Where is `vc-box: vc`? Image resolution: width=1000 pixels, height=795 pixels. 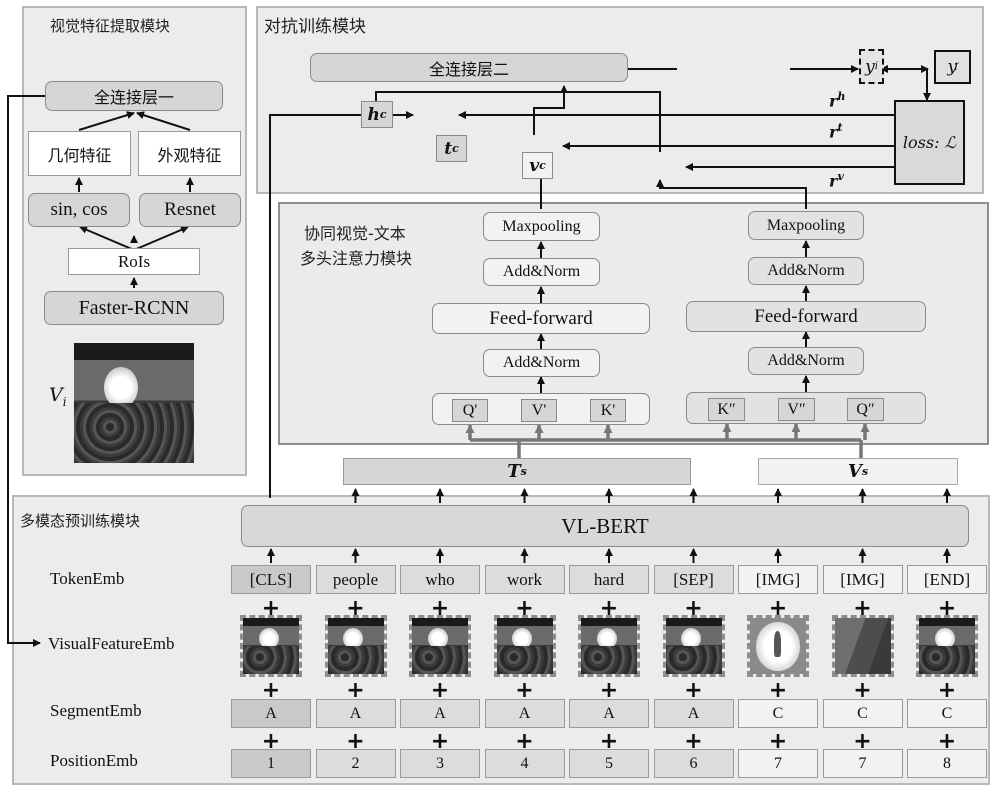
vc-box: vc is located at coordinates (537, 165).